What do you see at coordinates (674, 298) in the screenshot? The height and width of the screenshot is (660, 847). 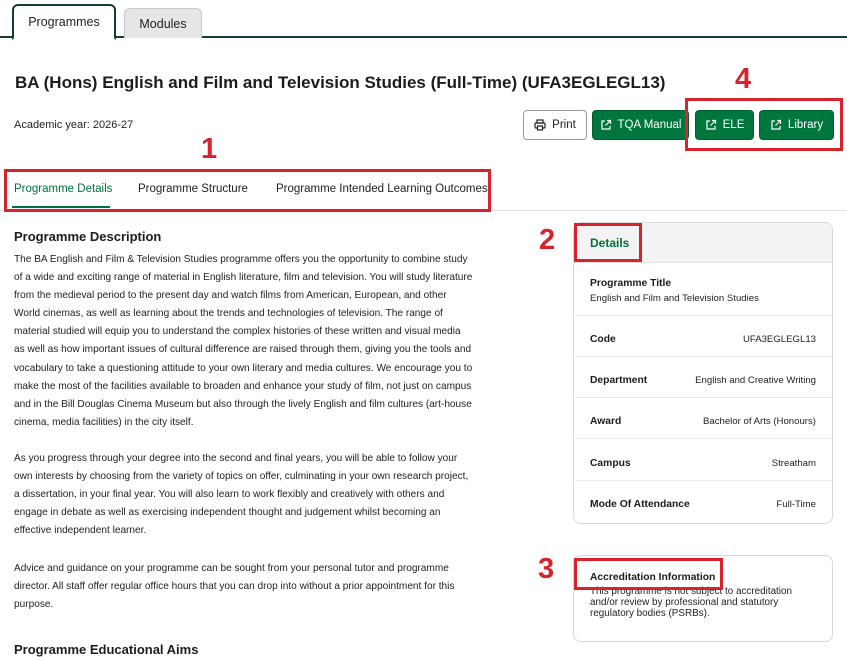 I see `programme-title-value: English and Film and Television Studies` at bounding box center [674, 298].